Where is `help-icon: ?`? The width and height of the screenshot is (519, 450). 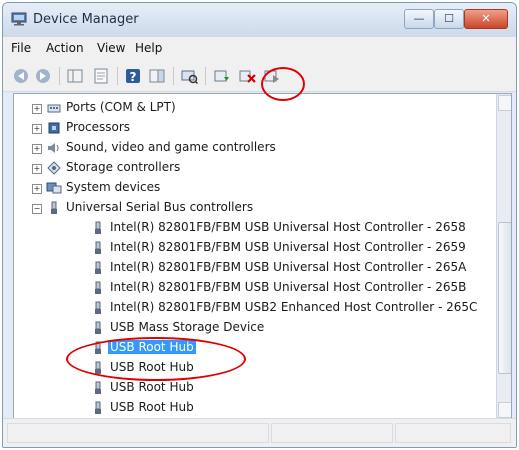
help-icon: ? is located at coordinates (133, 76).